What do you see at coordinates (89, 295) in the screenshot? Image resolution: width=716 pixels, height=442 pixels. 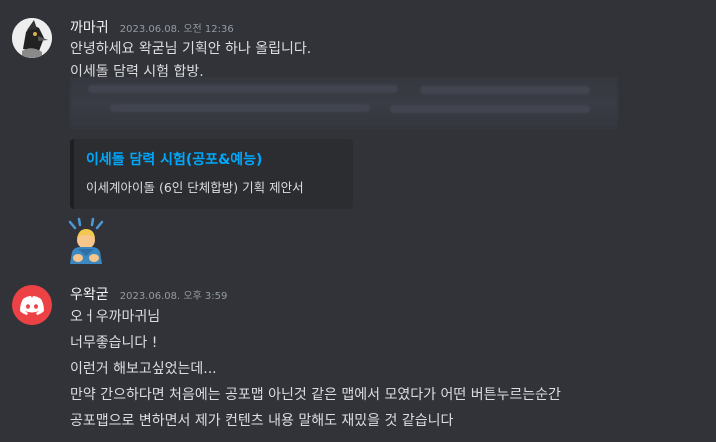 I see `author-name: 우왁굳` at bounding box center [89, 295].